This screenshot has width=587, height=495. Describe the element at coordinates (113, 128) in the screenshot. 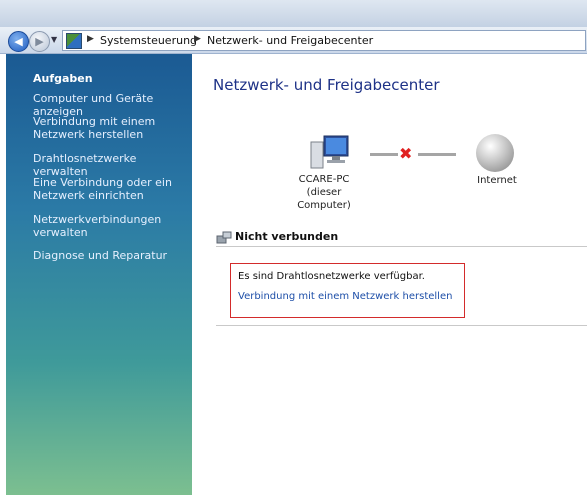

I see `sidebar-item-verbindung-herstellen: Verbindung mit einem Netzwerk herstellen` at that location.